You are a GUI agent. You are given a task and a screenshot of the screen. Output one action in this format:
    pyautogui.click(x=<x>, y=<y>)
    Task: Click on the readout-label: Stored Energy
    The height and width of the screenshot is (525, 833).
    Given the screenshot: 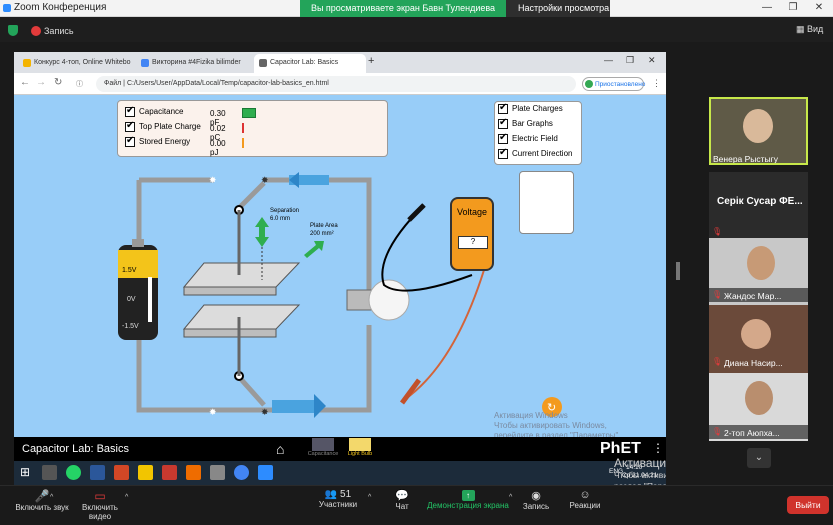 What is the action you would take?
    pyautogui.click(x=165, y=142)
    